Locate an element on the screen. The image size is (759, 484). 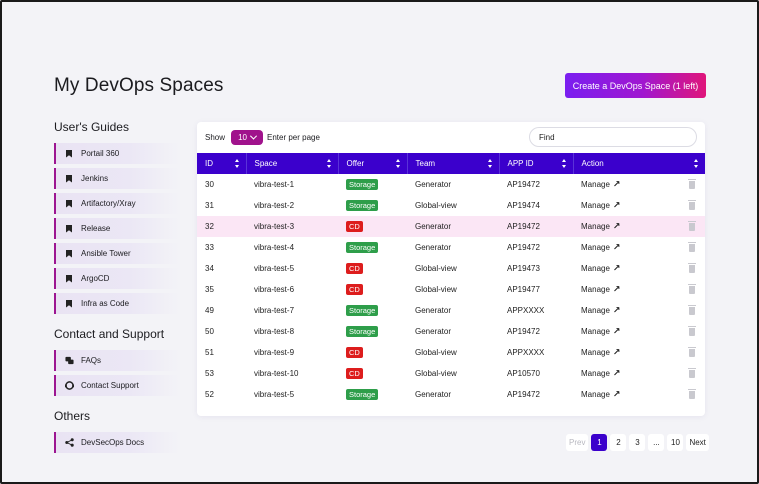
next-page-button: Next is located at coordinates (697, 442).